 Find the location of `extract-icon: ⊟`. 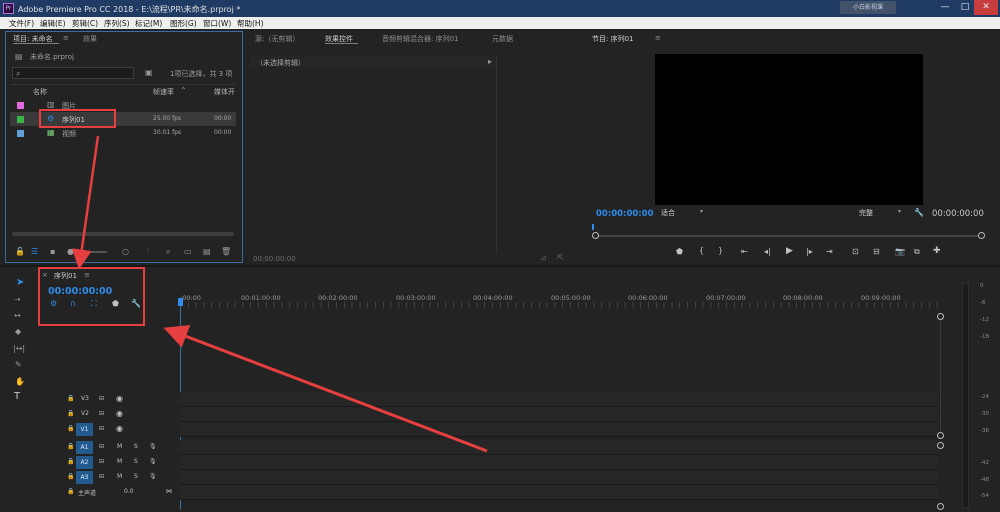

extract-icon: ⊟ is located at coordinates (876, 251).